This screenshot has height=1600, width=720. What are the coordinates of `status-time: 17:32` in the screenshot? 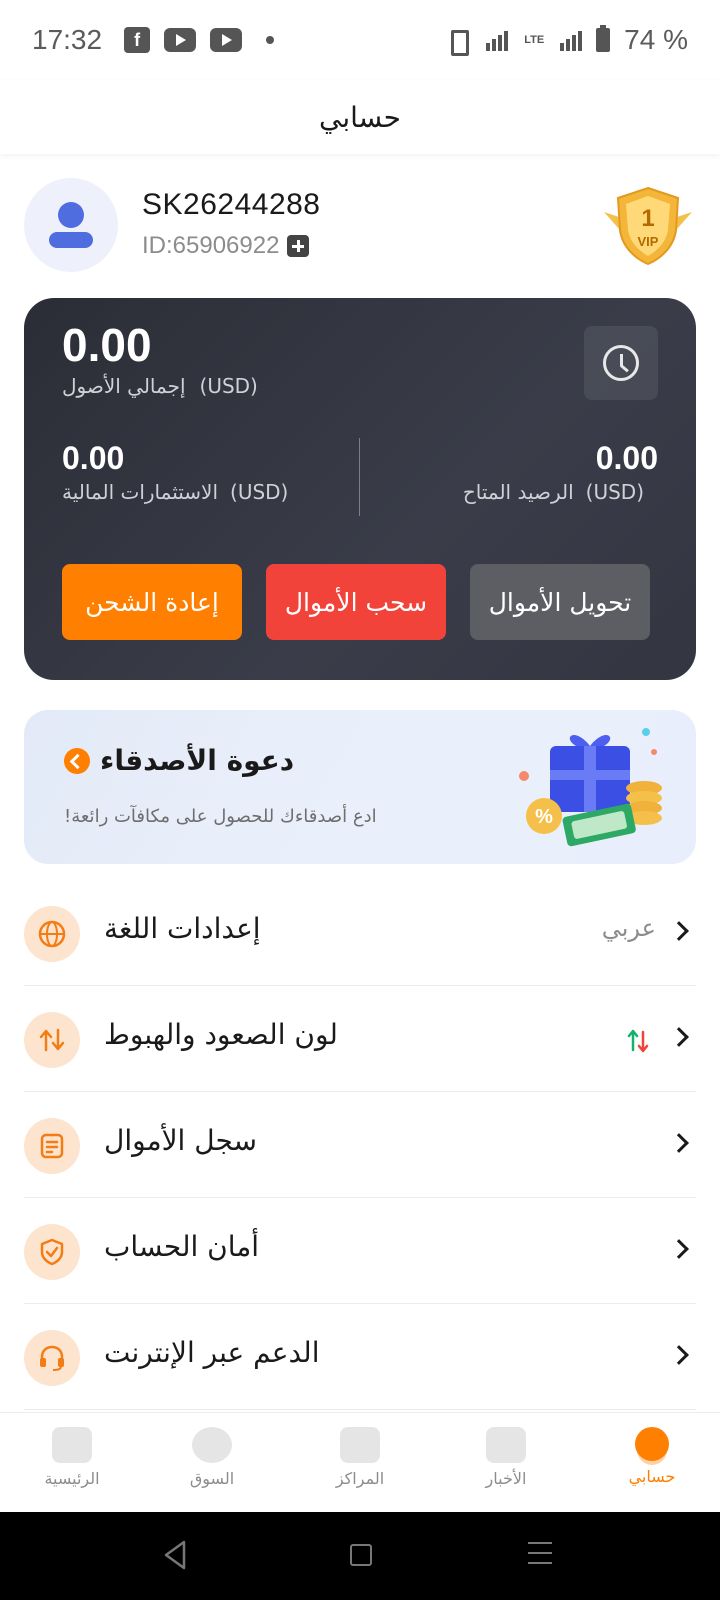 It's located at (67, 39).